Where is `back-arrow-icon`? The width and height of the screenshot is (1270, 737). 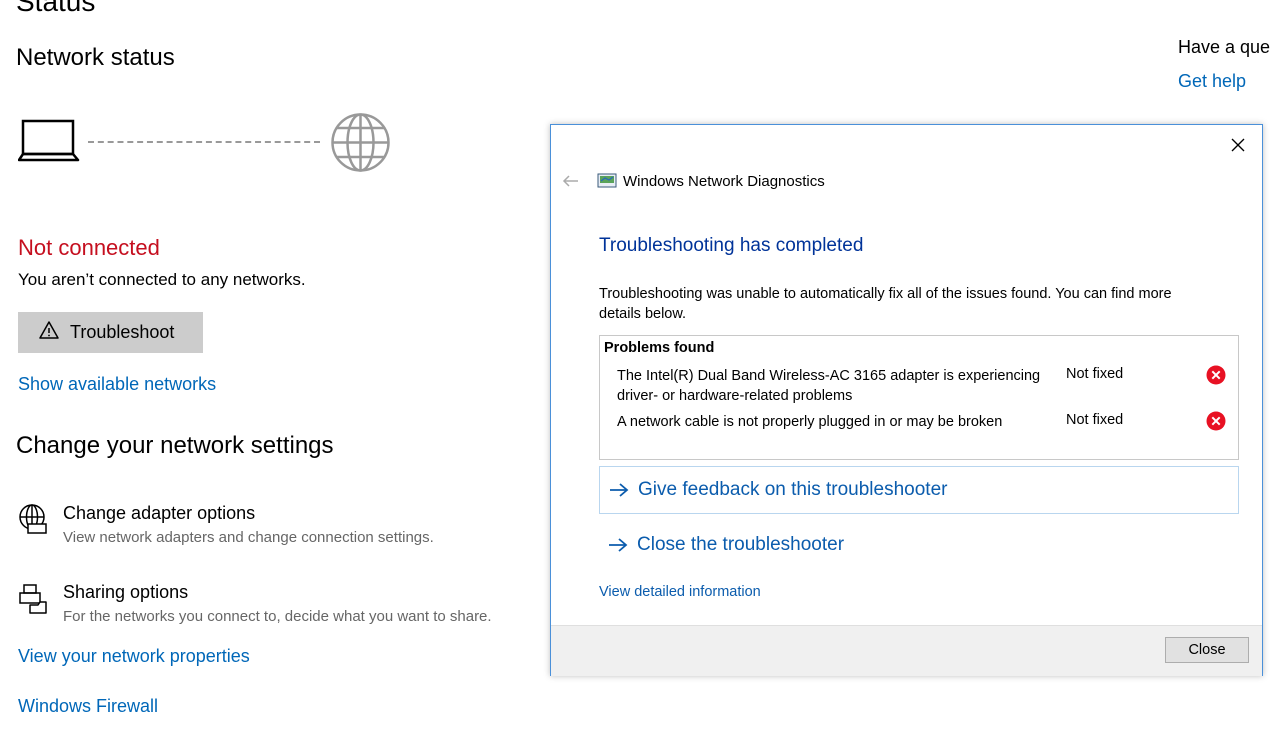
back-arrow-icon is located at coordinates (571, 181).